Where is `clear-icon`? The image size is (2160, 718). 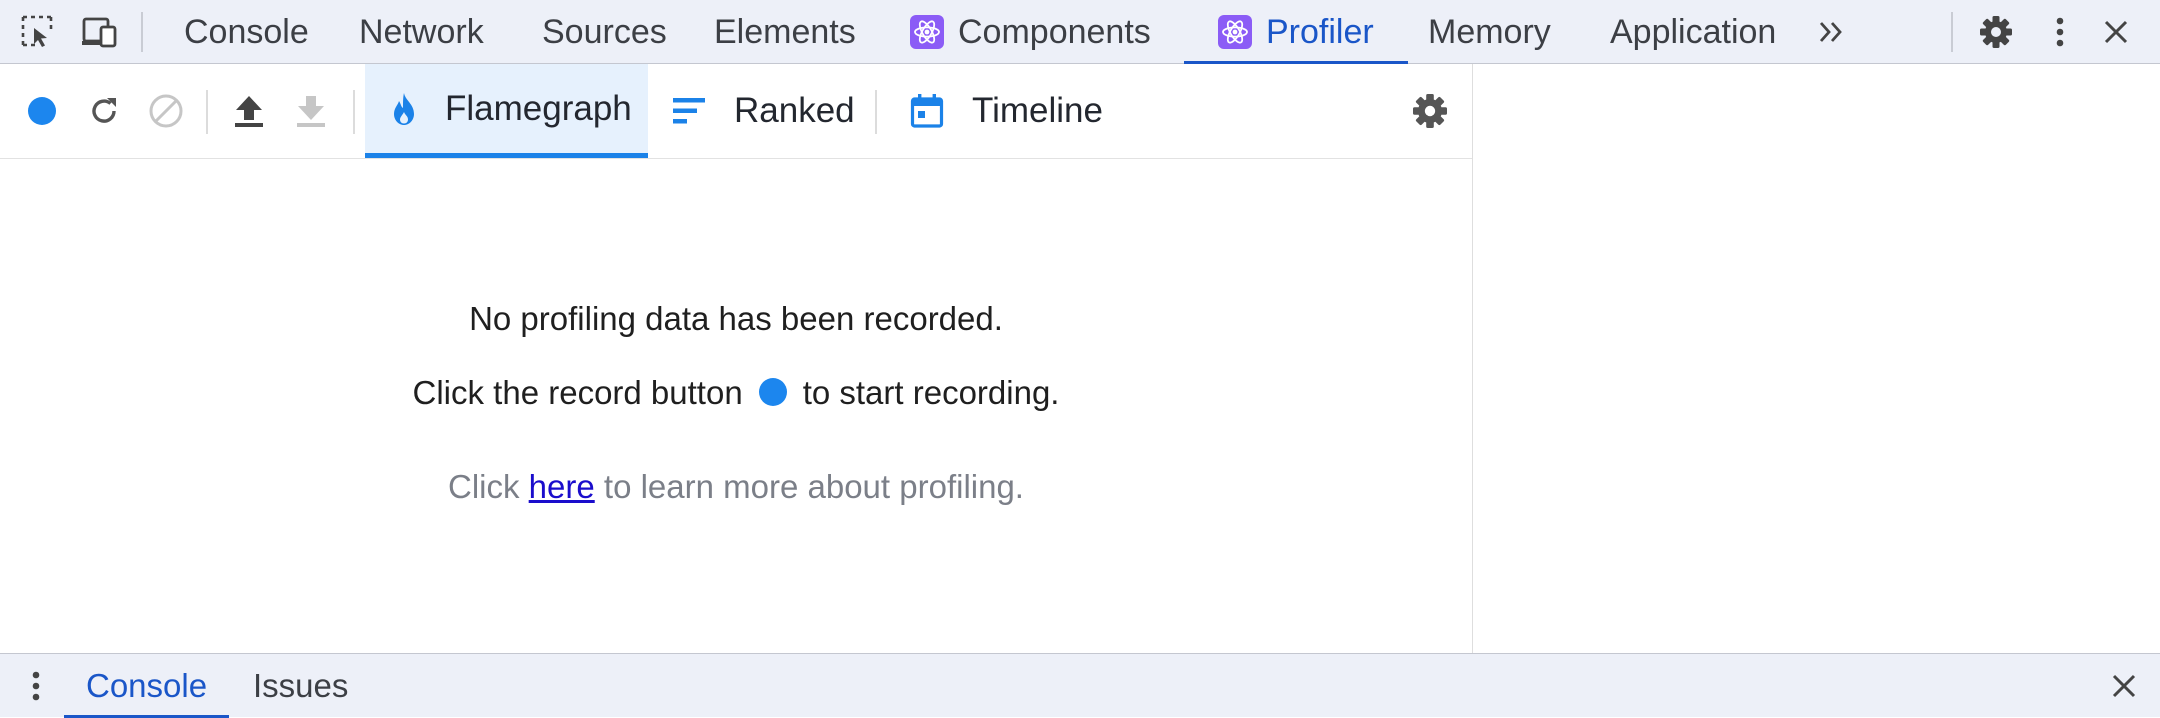
clear-icon is located at coordinates (166, 111).